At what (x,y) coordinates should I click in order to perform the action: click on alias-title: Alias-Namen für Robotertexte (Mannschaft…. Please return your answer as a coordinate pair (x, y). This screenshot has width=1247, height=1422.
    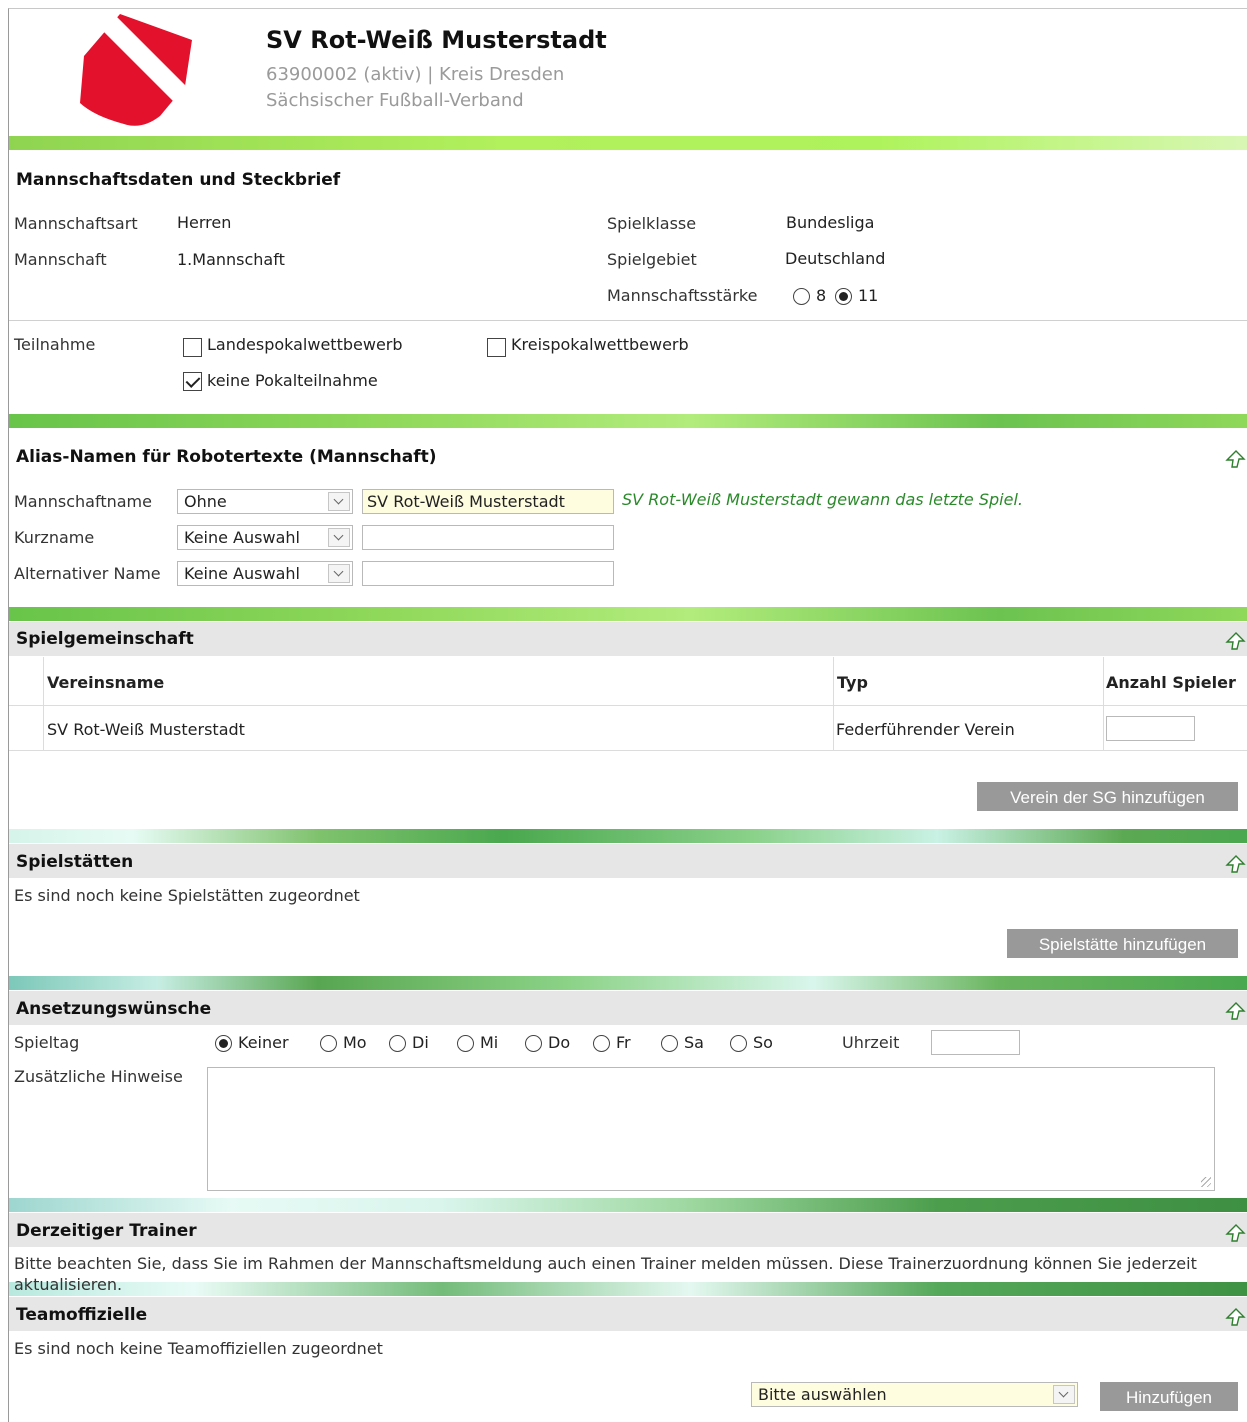
    Looking at the image, I should click on (226, 457).